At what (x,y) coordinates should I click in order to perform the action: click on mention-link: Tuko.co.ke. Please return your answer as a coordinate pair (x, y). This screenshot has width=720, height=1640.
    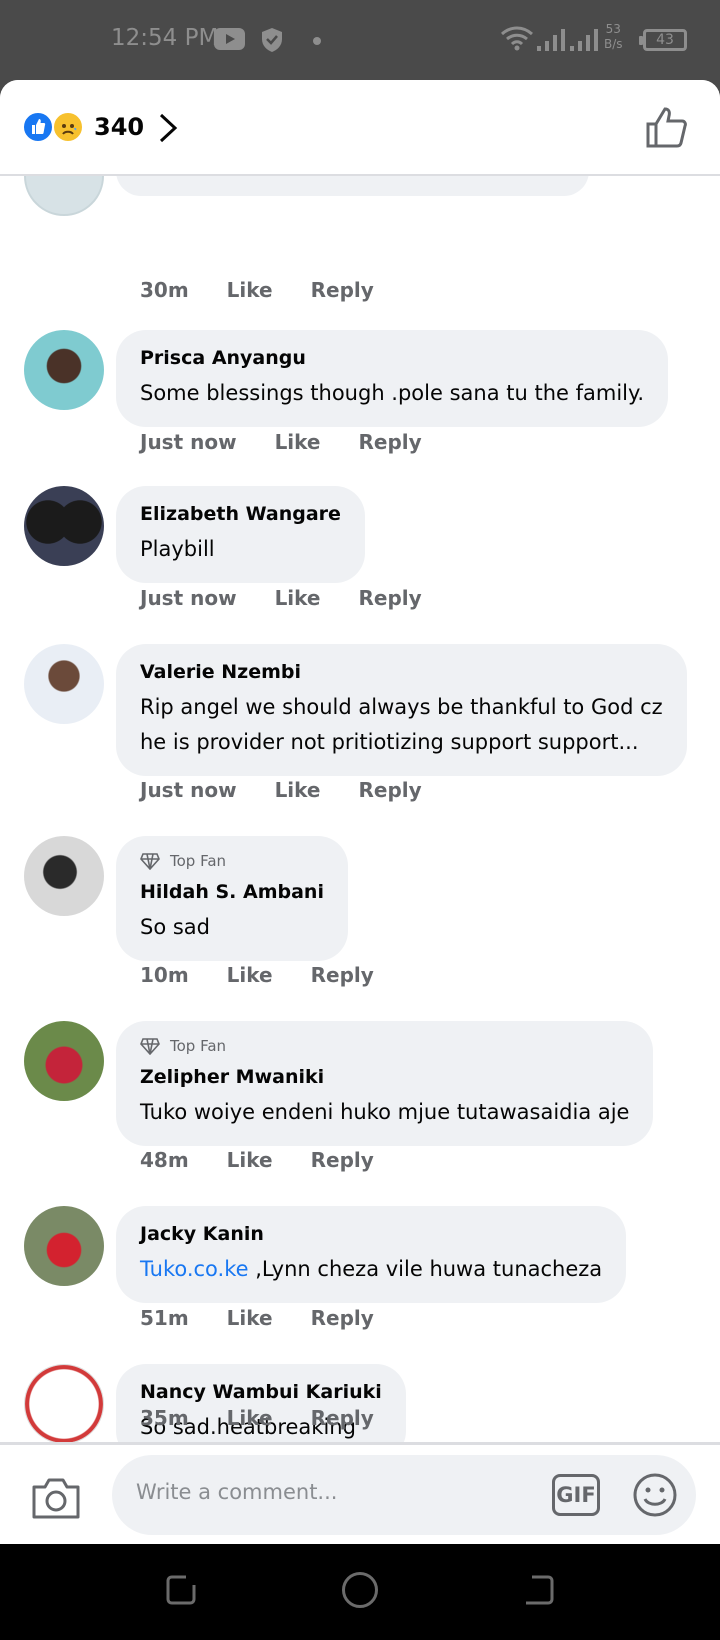
    Looking at the image, I should click on (194, 1269).